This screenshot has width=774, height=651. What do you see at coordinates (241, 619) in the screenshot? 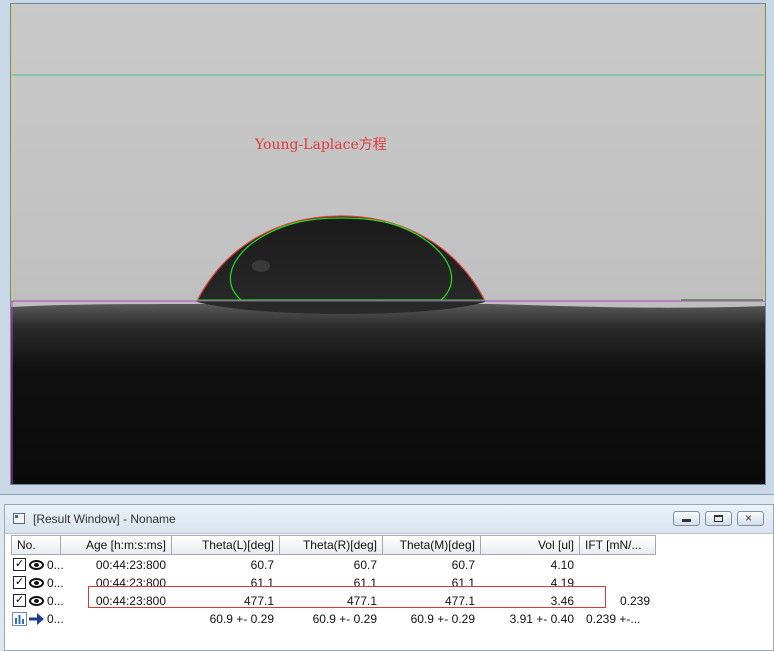
I see `cell-theta-l-mean: 60.9 +- 0.29` at bounding box center [241, 619].